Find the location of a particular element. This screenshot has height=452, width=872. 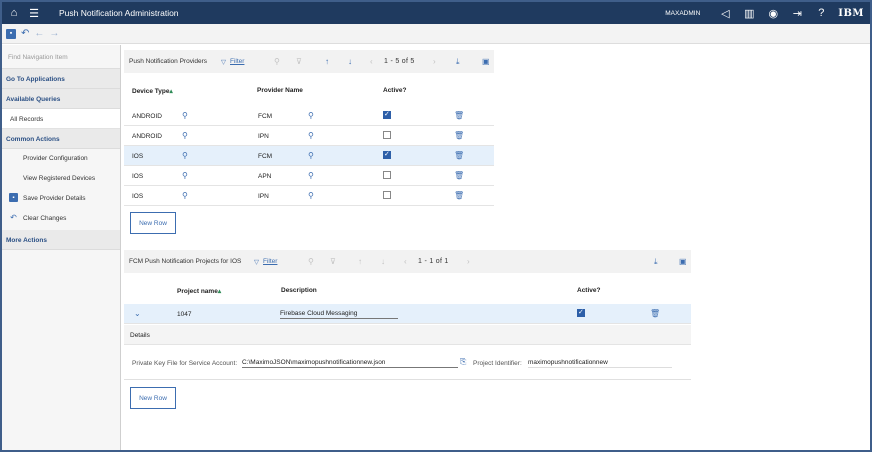

provider-name-cell: IPN is located at coordinates (263, 136).